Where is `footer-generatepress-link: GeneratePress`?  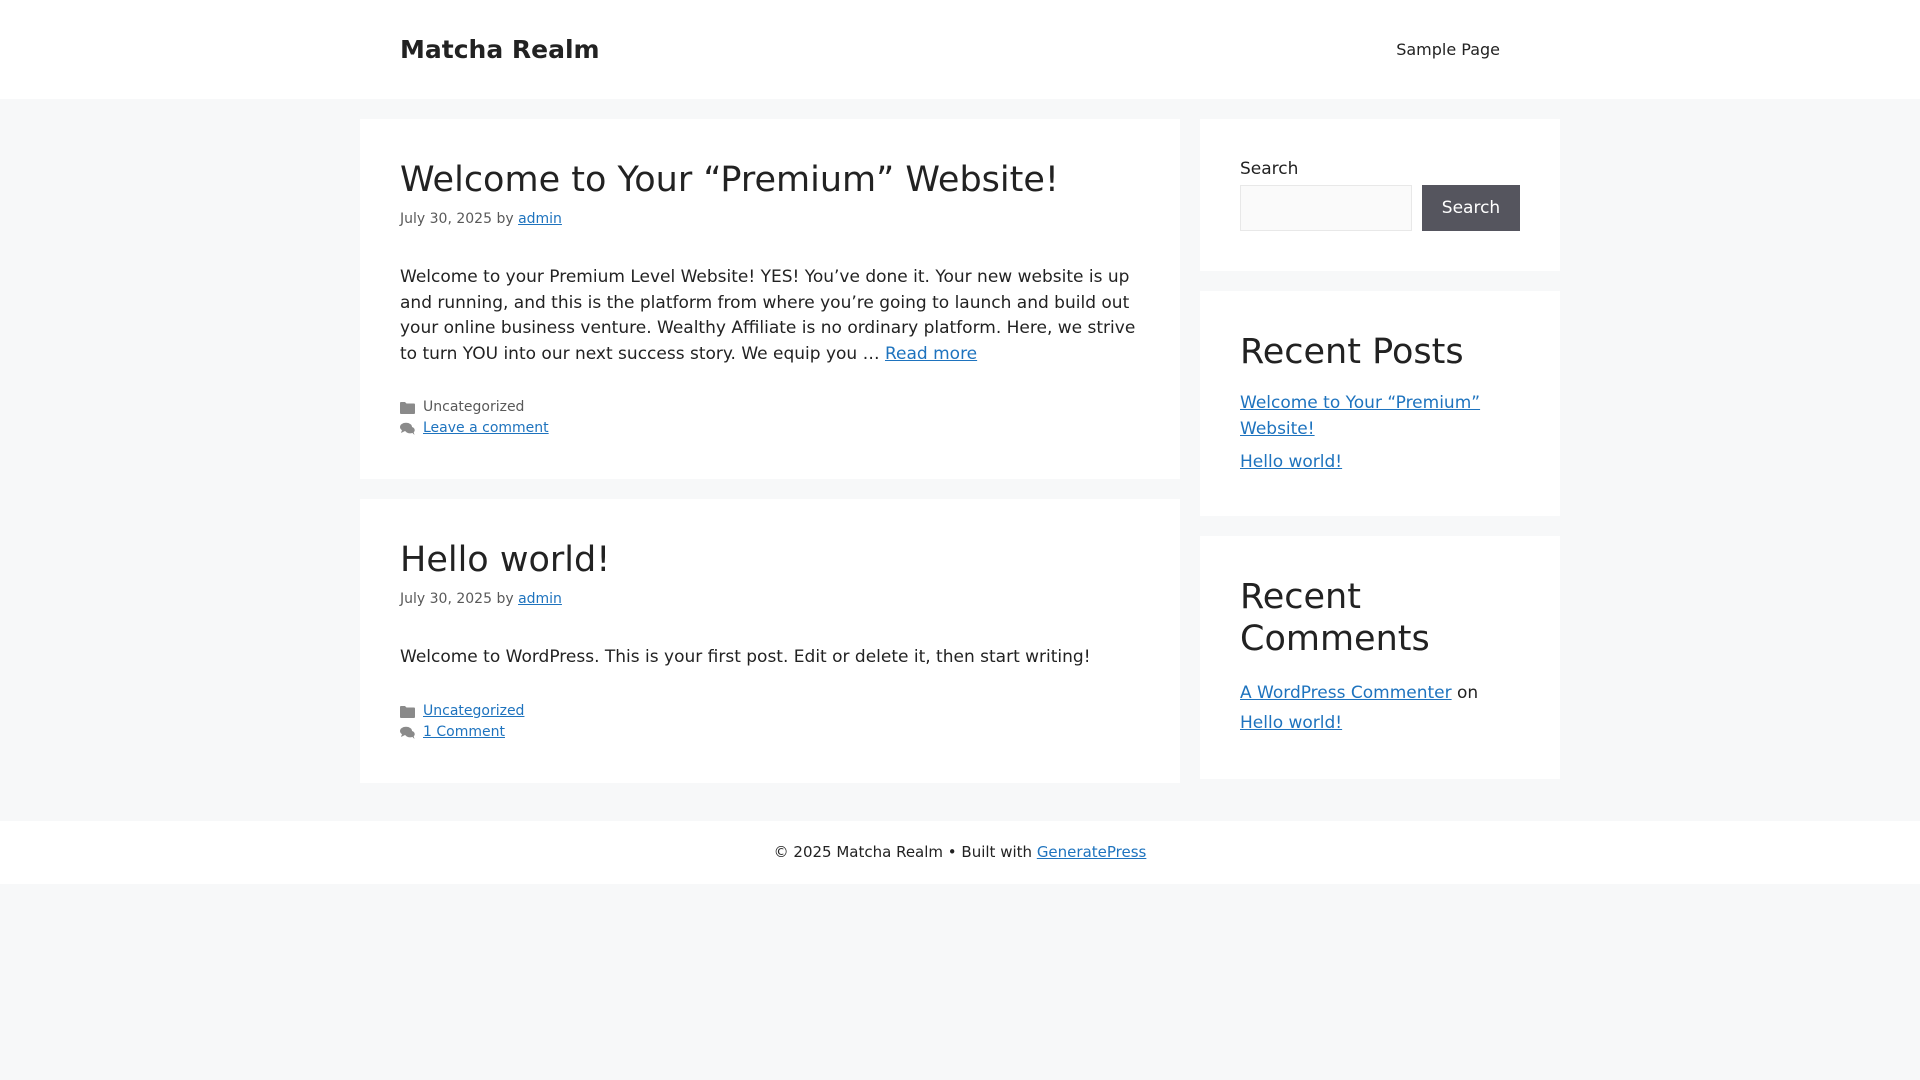 footer-generatepress-link: GeneratePress is located at coordinates (1092, 852).